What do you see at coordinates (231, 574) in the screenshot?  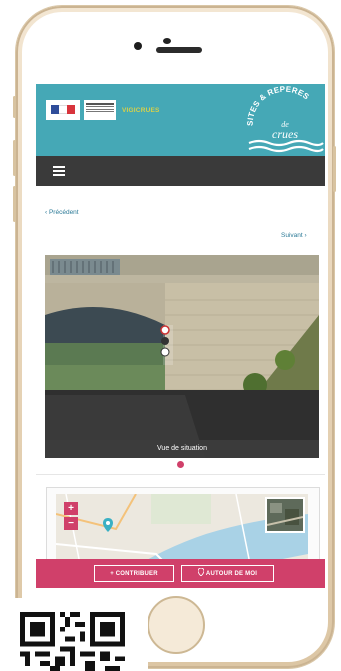 I see `around-me-label: AUTOUR DE MOI` at bounding box center [231, 574].